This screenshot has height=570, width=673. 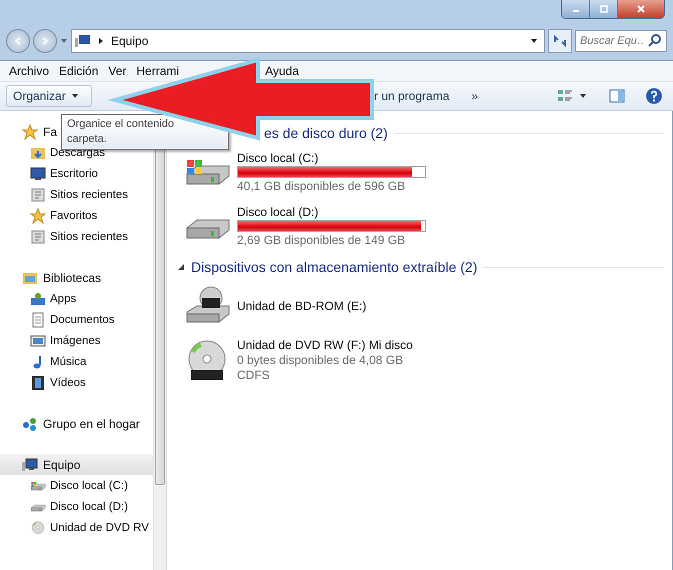 What do you see at coordinates (321, 186) in the screenshot?
I see `drive-detail: 40,1 GB disponibles de 596 GB` at bounding box center [321, 186].